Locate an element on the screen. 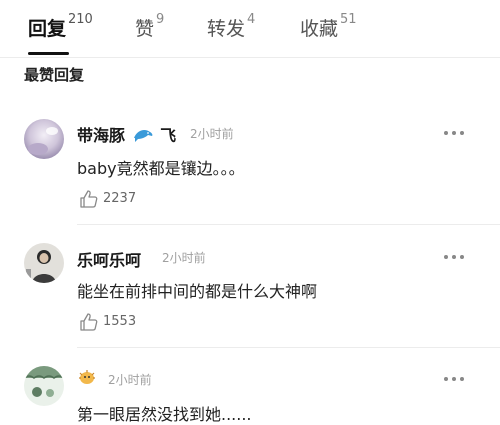  tab-count: 4 is located at coordinates (251, 19).